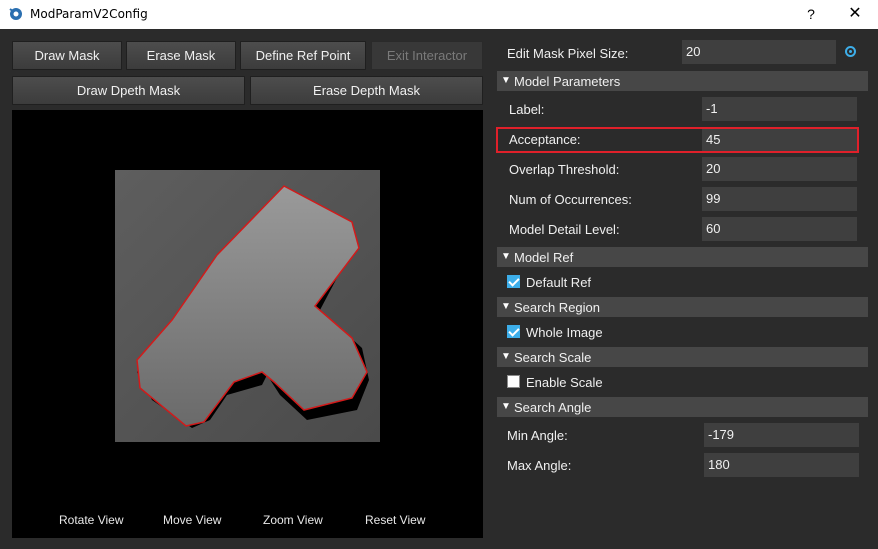 The width and height of the screenshot is (878, 549). Describe the element at coordinates (779, 199) in the screenshot. I see `num-occurrences-input: 99` at that location.